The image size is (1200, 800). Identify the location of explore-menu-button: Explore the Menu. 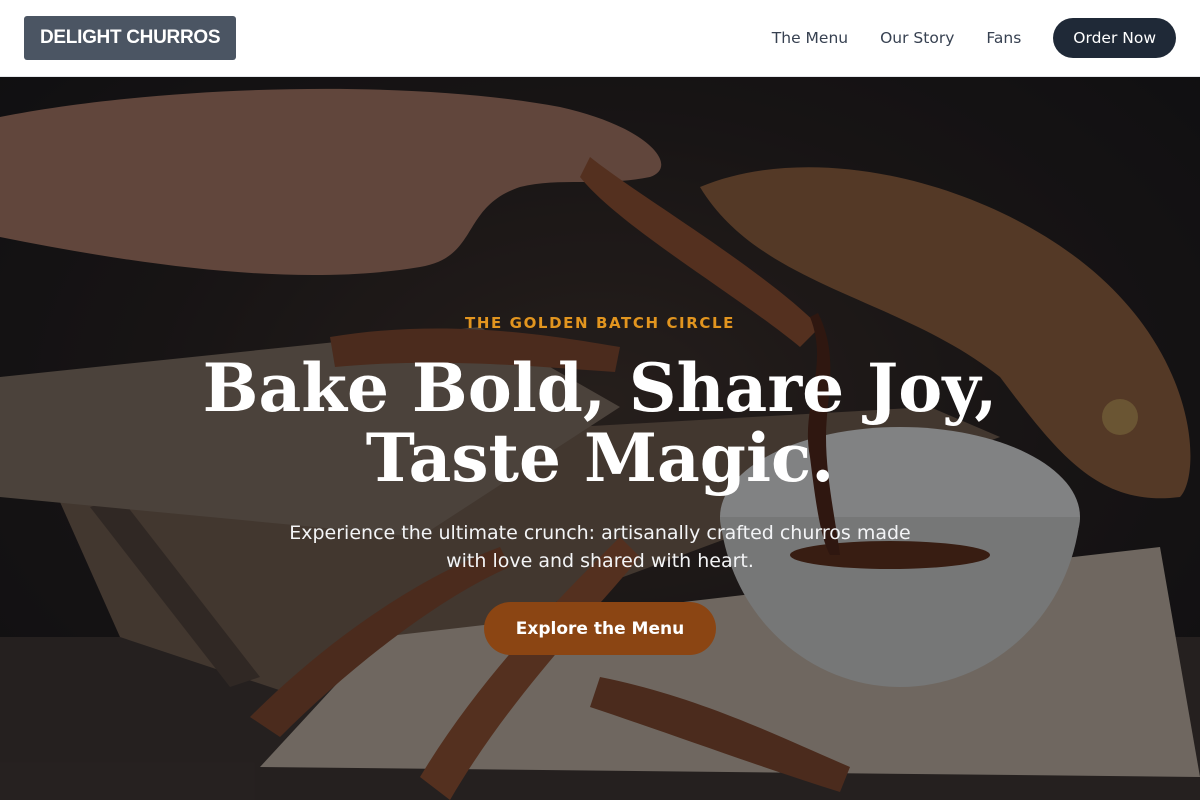
(600, 628).